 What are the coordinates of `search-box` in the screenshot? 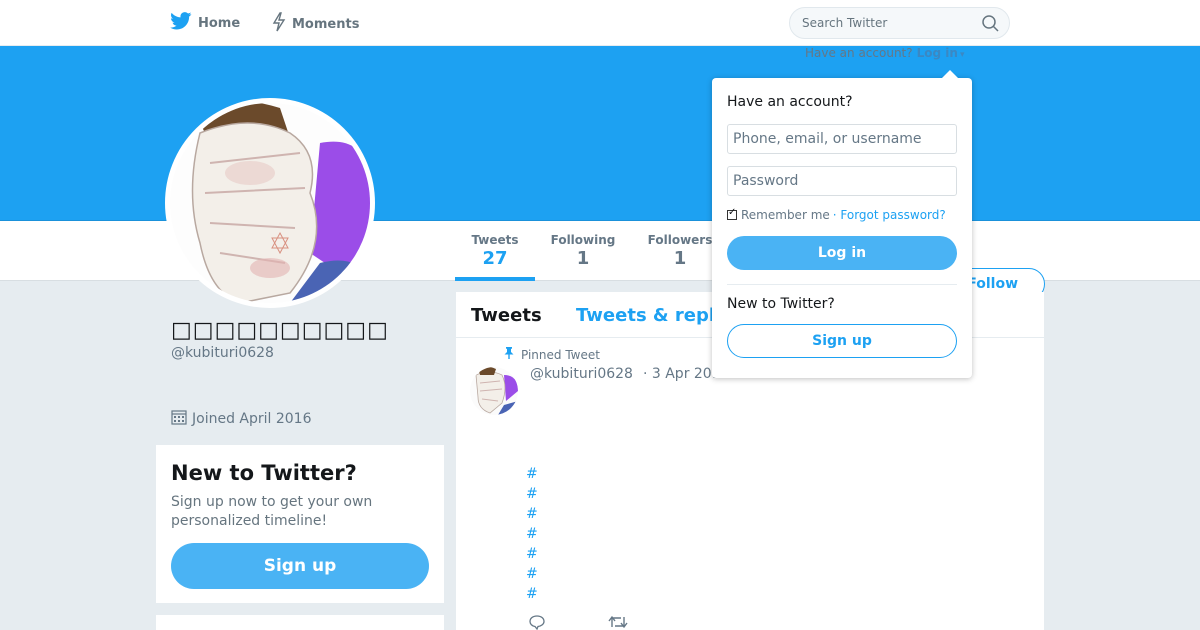 It's located at (899, 23).